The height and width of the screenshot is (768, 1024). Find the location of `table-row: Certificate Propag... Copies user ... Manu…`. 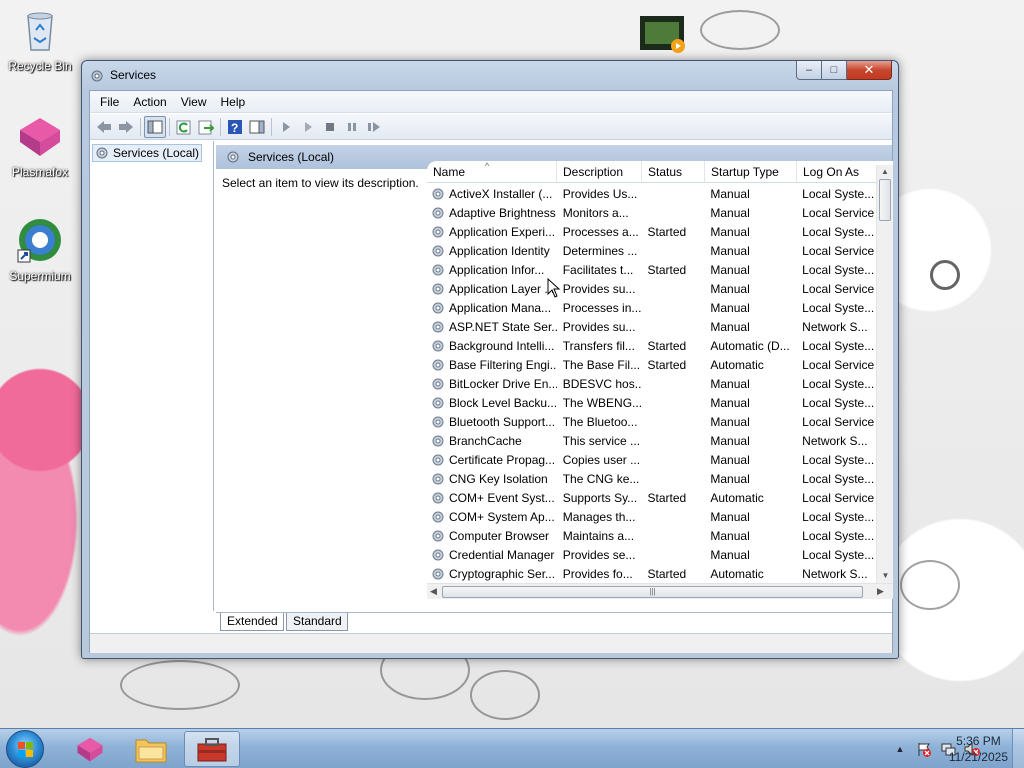

table-row: Certificate Propag... Copies user ... Manu… is located at coordinates (651, 459).